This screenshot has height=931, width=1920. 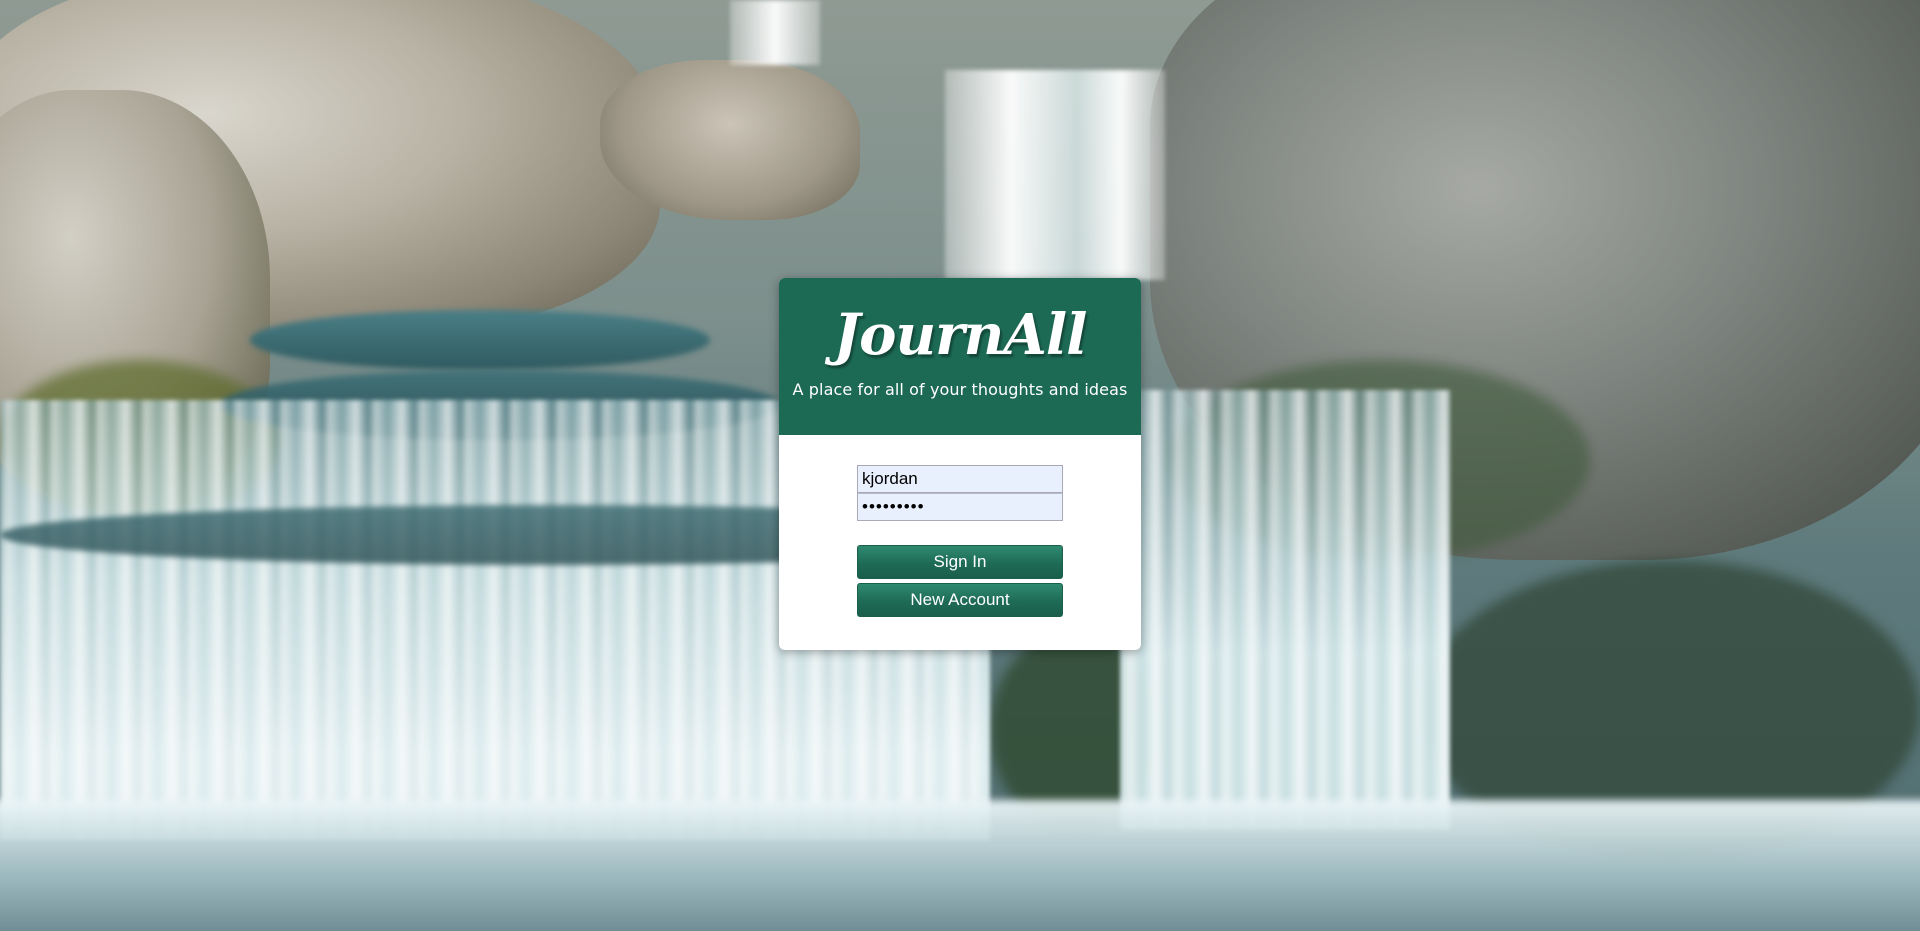 I want to click on password-input, so click(x=960, y=507).